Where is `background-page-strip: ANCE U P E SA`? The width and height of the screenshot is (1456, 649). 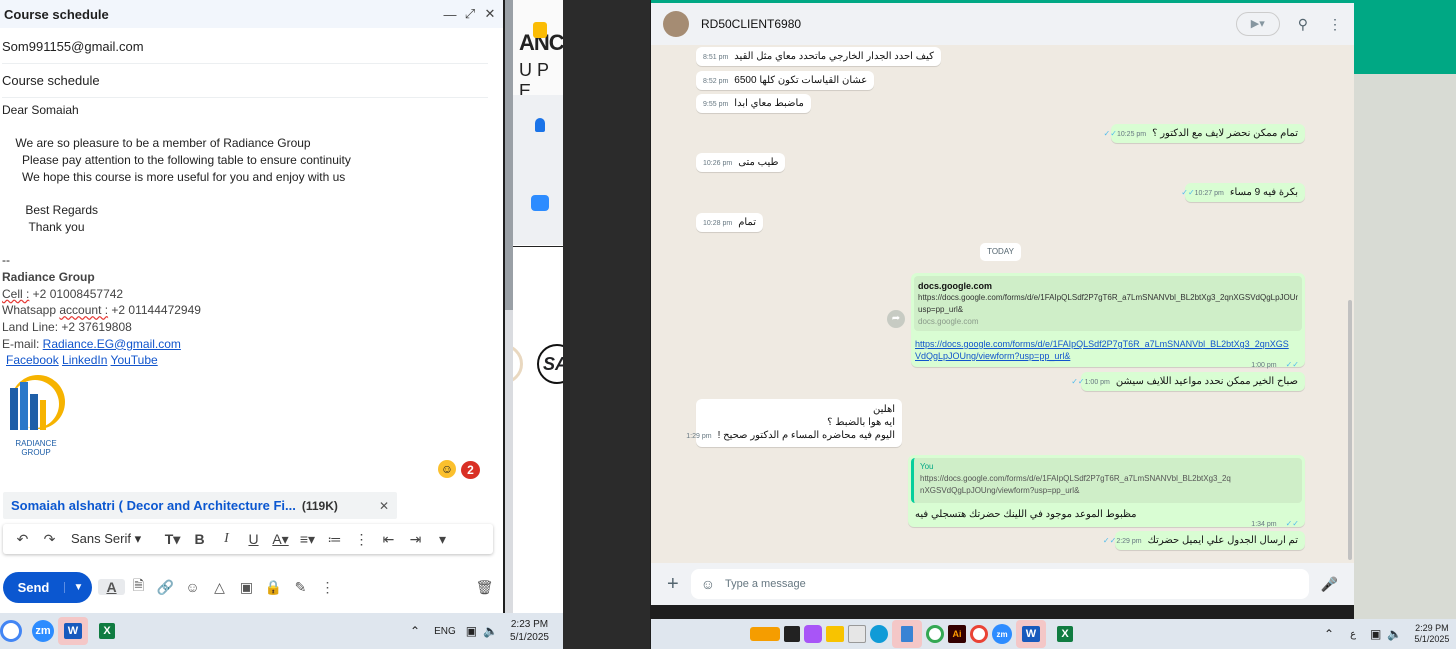
background-page-strip: ANCE U P E SA is located at coordinates (538, 306).